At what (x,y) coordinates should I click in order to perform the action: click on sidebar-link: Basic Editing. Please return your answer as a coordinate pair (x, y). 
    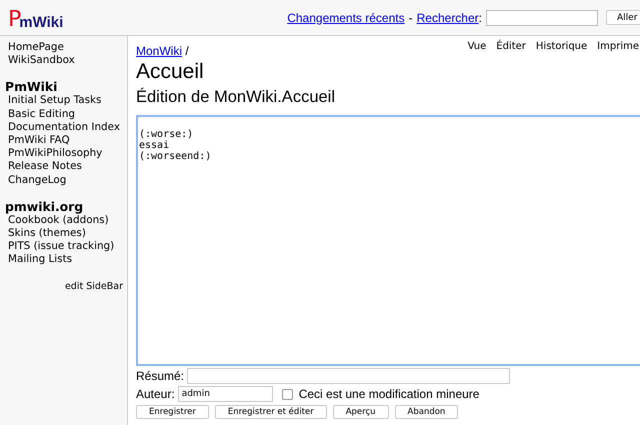
    Looking at the image, I should click on (42, 114).